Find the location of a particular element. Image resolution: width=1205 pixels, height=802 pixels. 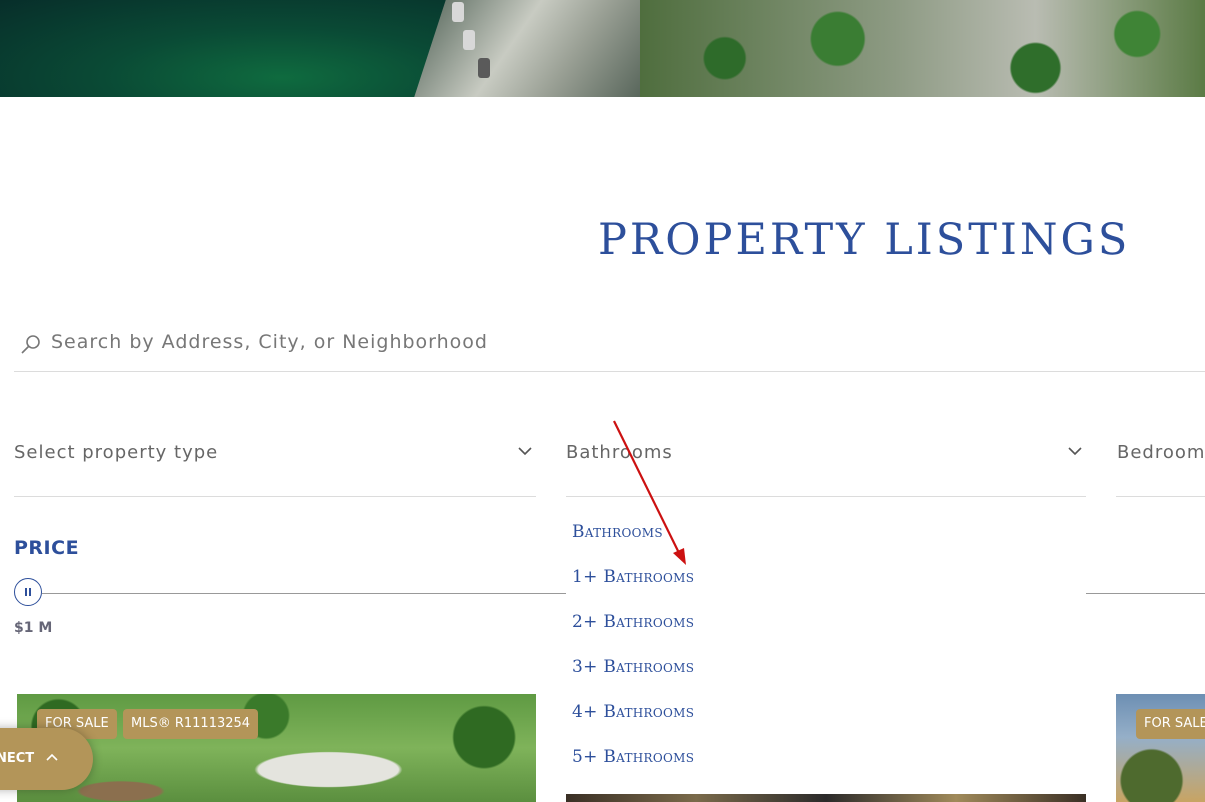

bedrooms-label: Bedrooms is located at coordinates (1161, 452).